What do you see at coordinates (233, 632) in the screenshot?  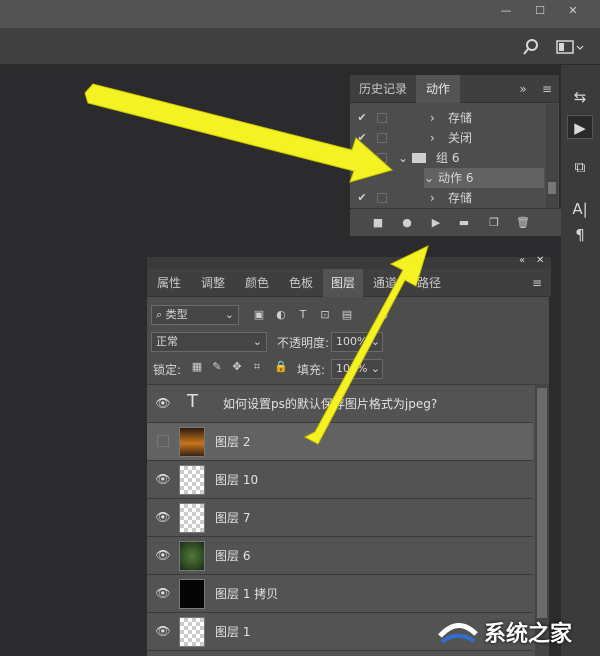 I see `layer-name: 图层 1` at bounding box center [233, 632].